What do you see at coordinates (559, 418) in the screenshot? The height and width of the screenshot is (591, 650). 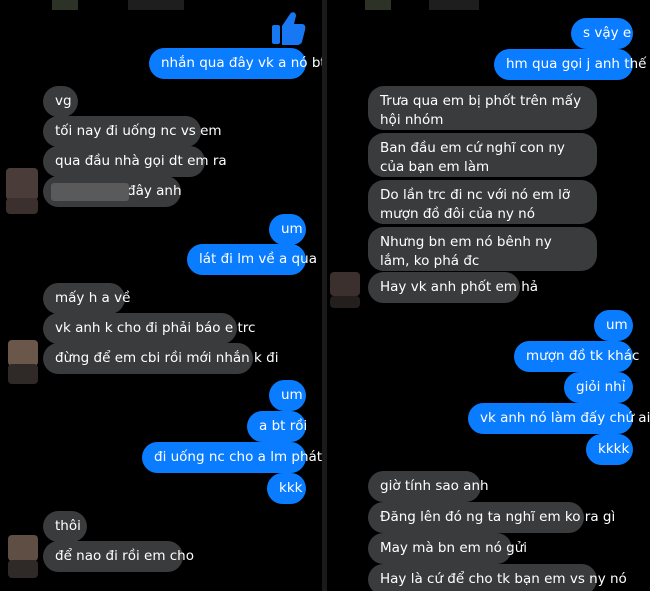 I see `message-bubble-outgoing: vk anh nó làm đấy chứ ai` at bounding box center [559, 418].